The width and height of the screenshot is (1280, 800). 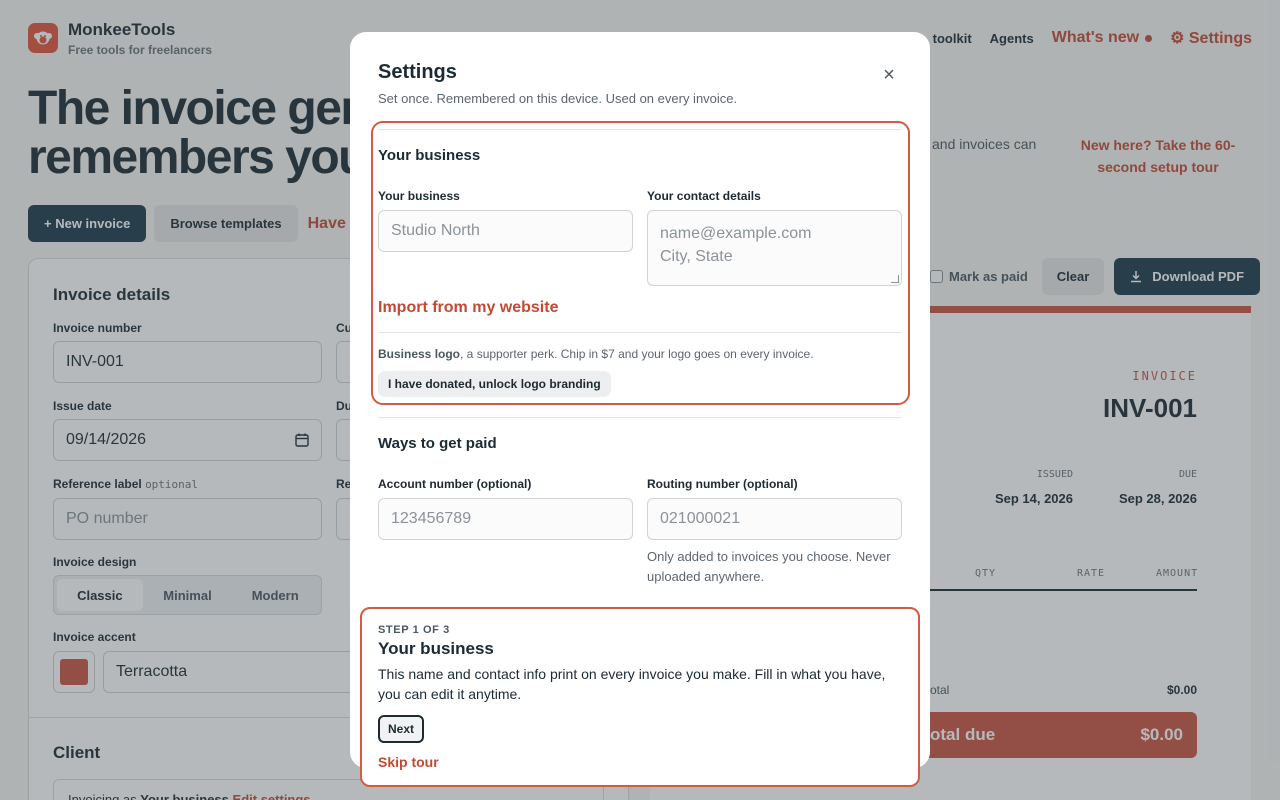 I want to click on routing-number-input: 021000021, so click(x=774, y=519).